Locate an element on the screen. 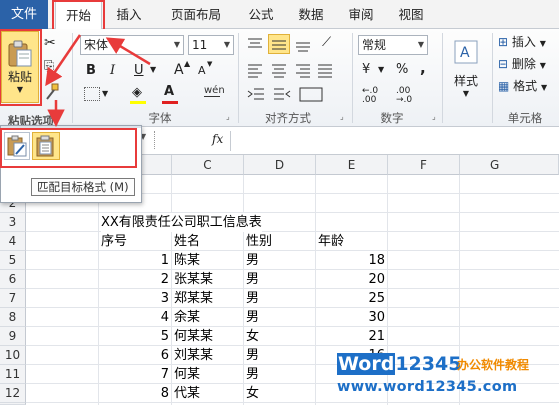  watermark-logo: Word12345 办公软件教程 www.word12345.com is located at coordinates (448, 378).